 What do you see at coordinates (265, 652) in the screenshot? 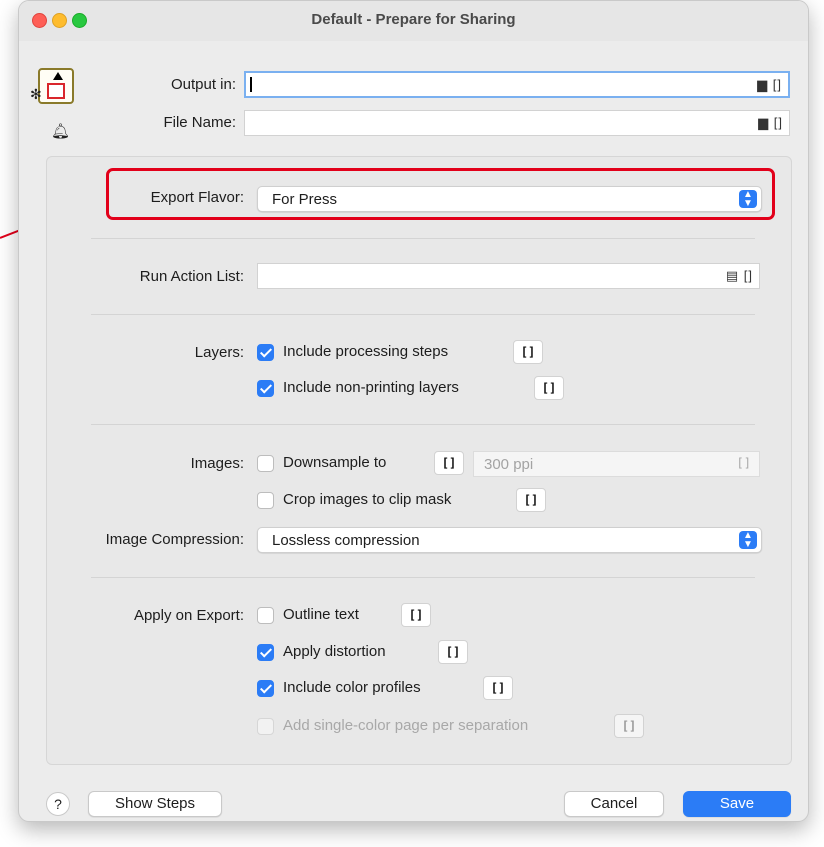
I see `apply-distortion-checkbox` at bounding box center [265, 652].